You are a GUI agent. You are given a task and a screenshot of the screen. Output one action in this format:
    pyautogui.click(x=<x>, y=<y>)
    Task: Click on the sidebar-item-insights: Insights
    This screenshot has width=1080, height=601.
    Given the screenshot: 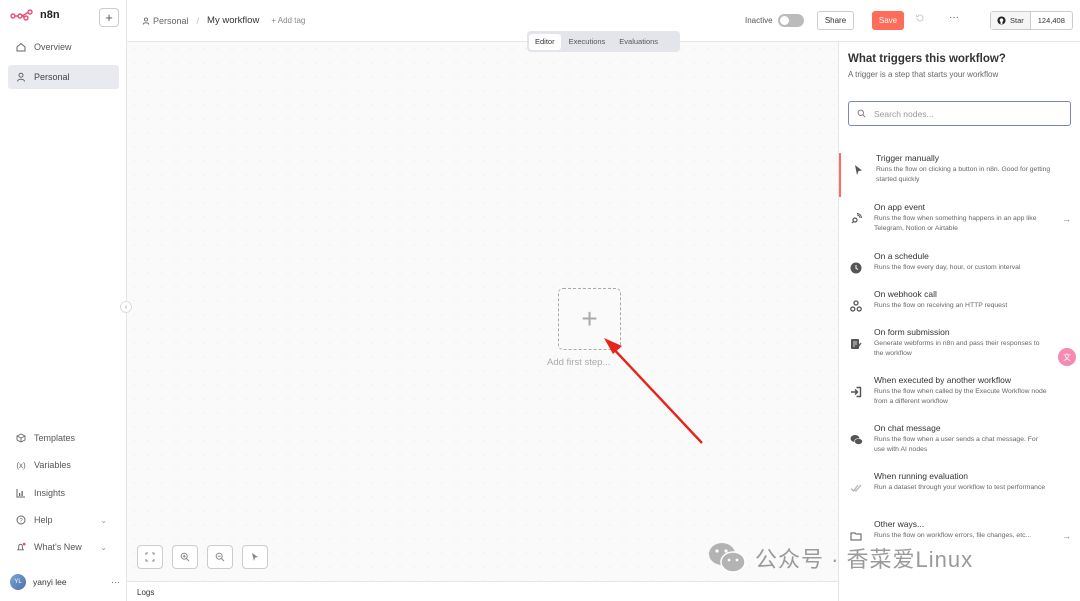 What is the action you would take?
    pyautogui.click(x=63, y=493)
    